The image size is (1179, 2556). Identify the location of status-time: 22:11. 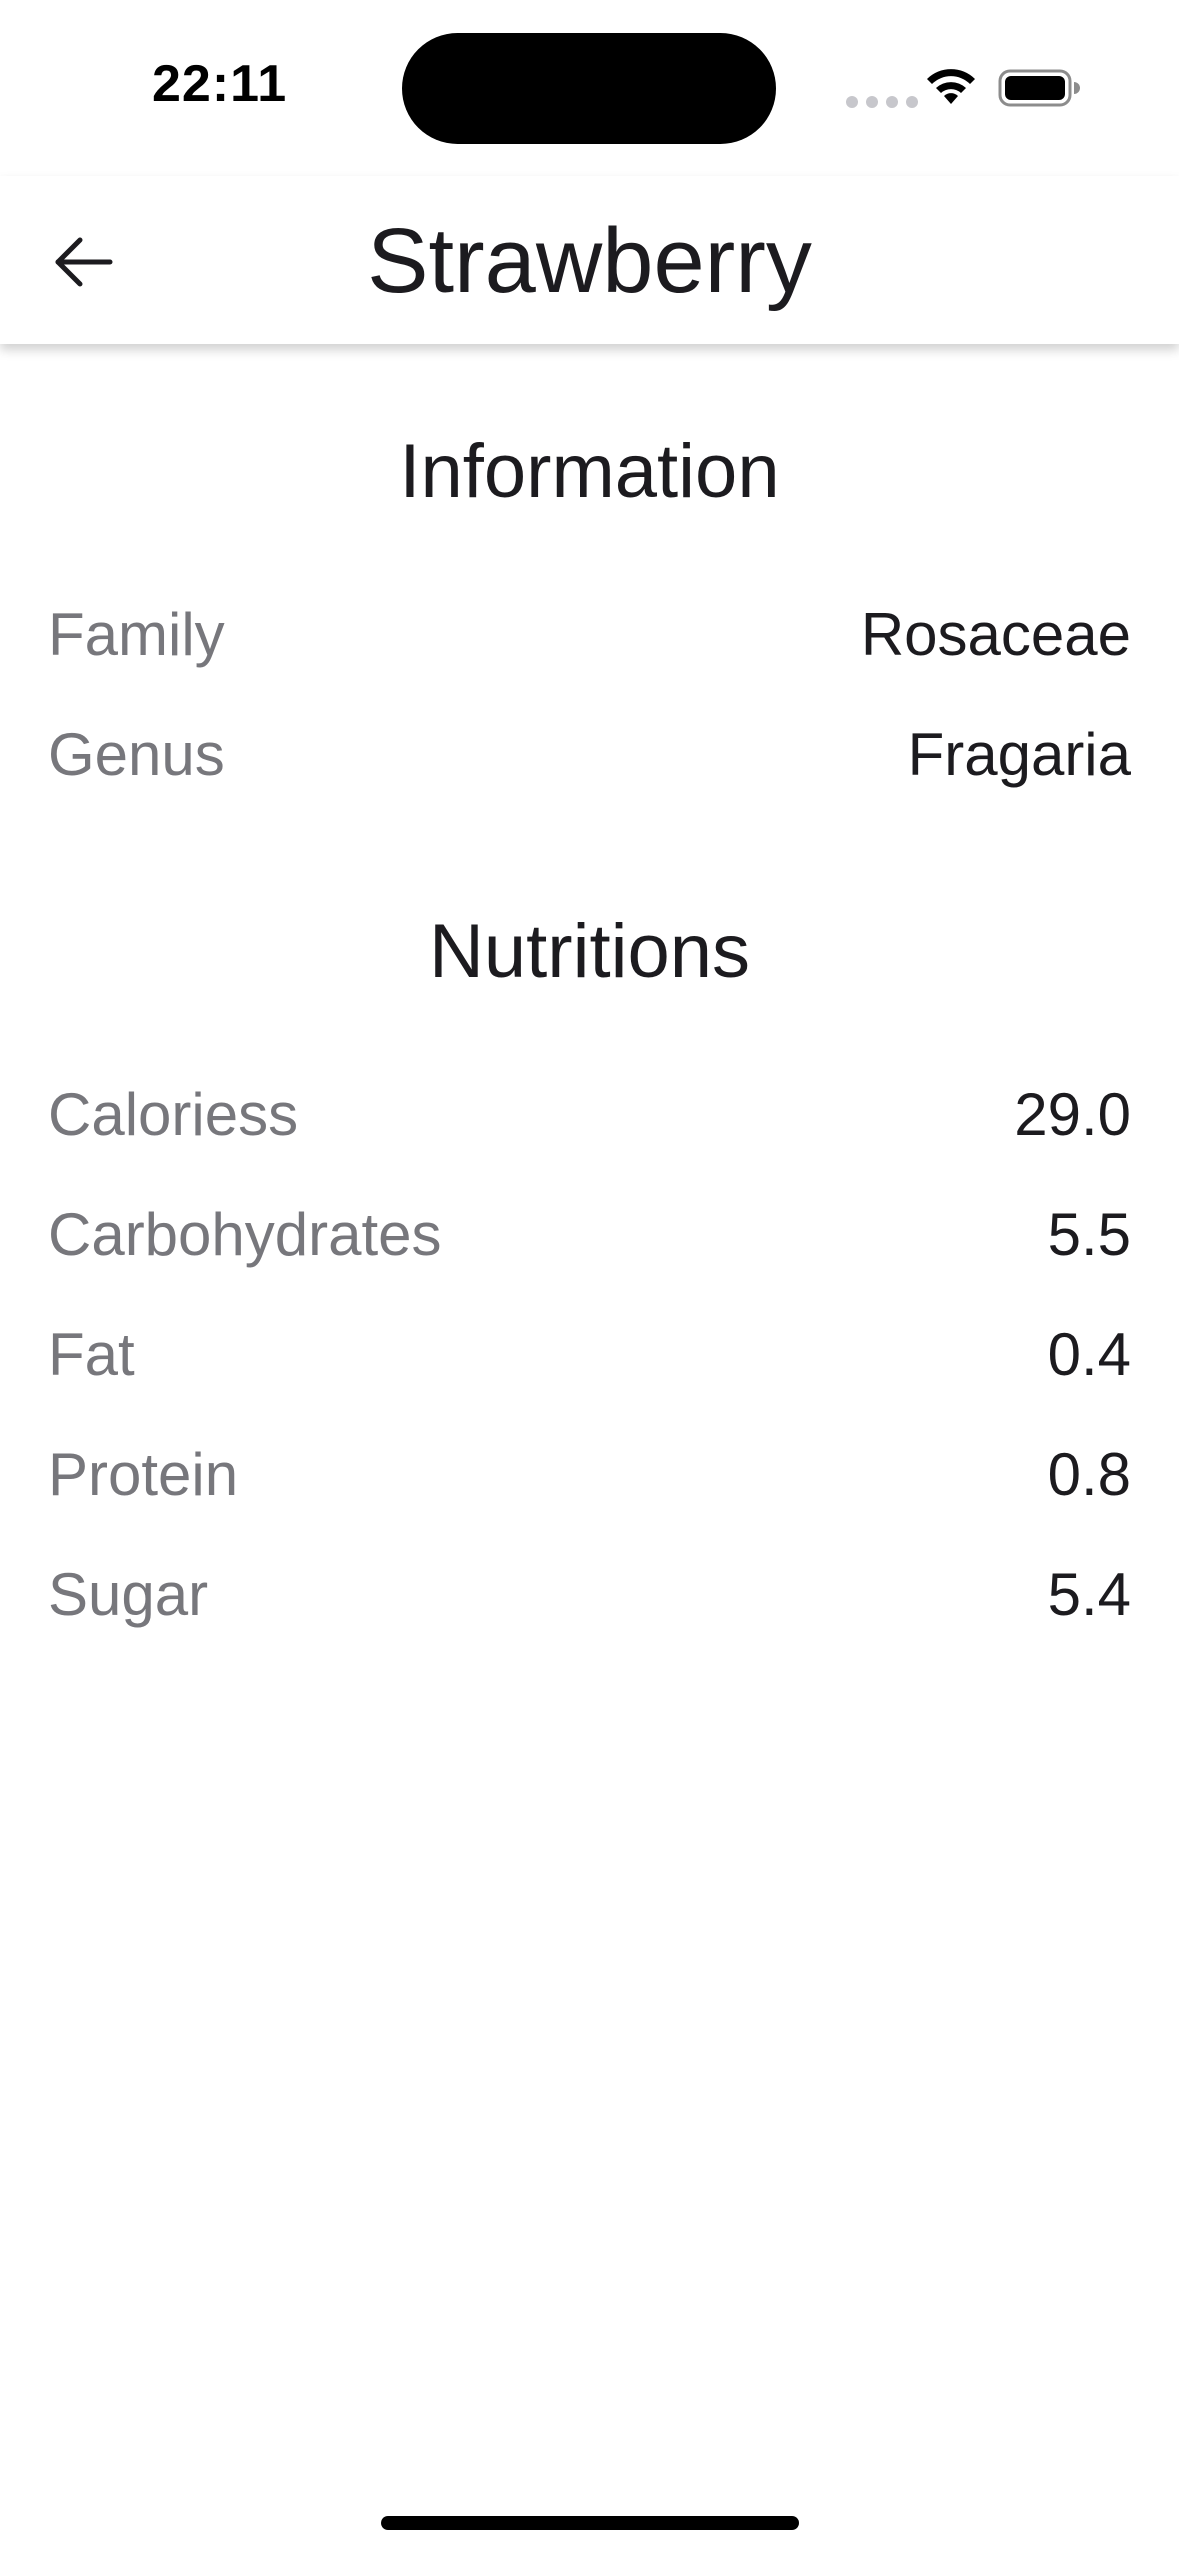
(220, 84).